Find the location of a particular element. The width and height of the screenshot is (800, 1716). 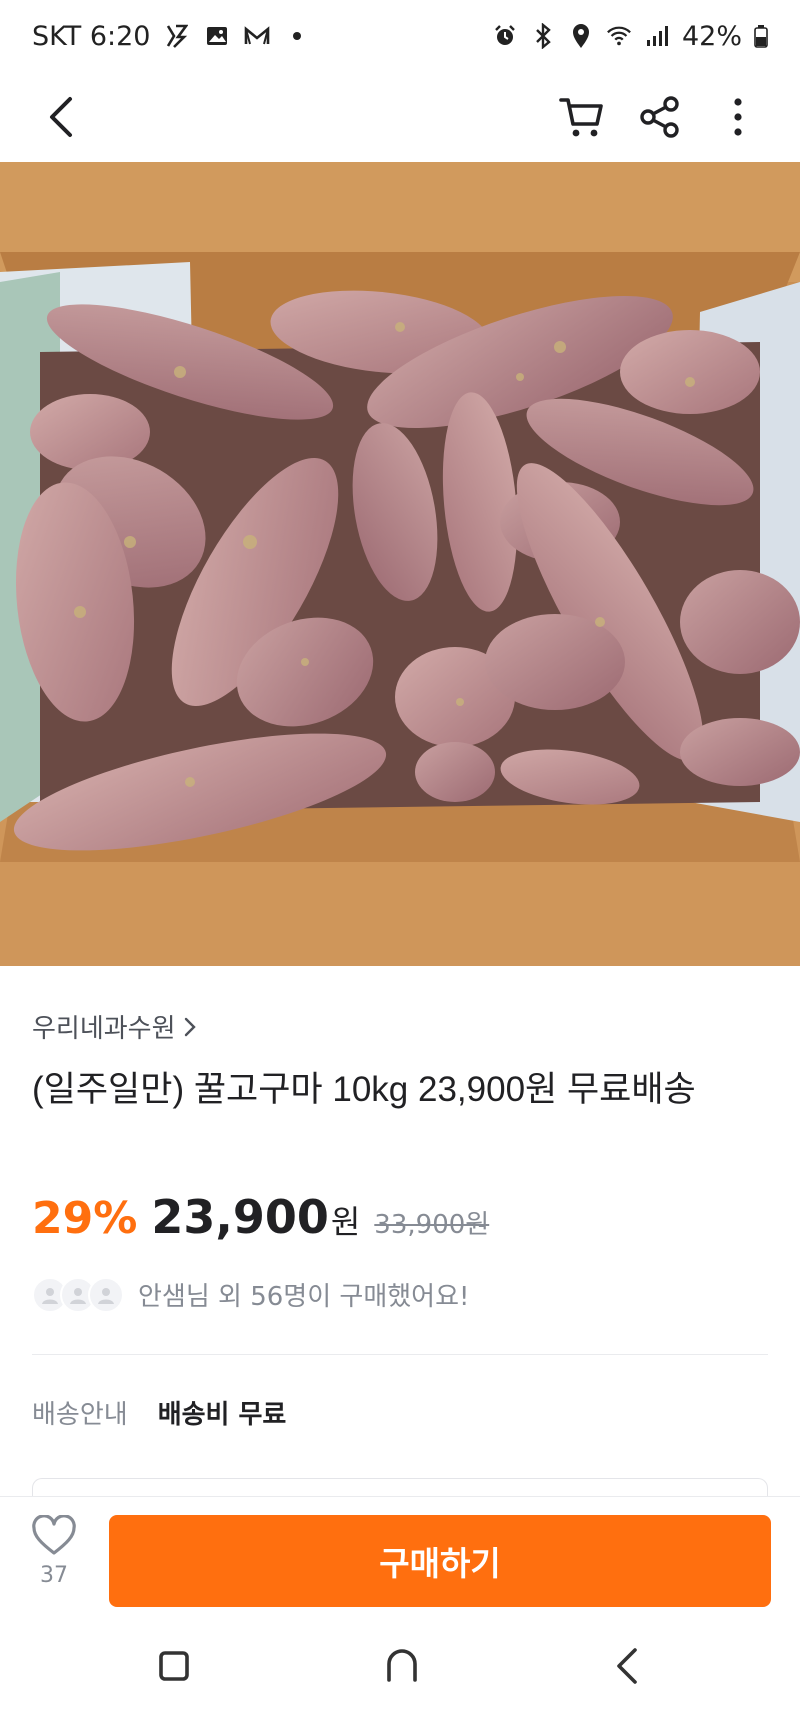

shipping-info: 배송안내 배송비 무료 is located at coordinates (159, 1412).